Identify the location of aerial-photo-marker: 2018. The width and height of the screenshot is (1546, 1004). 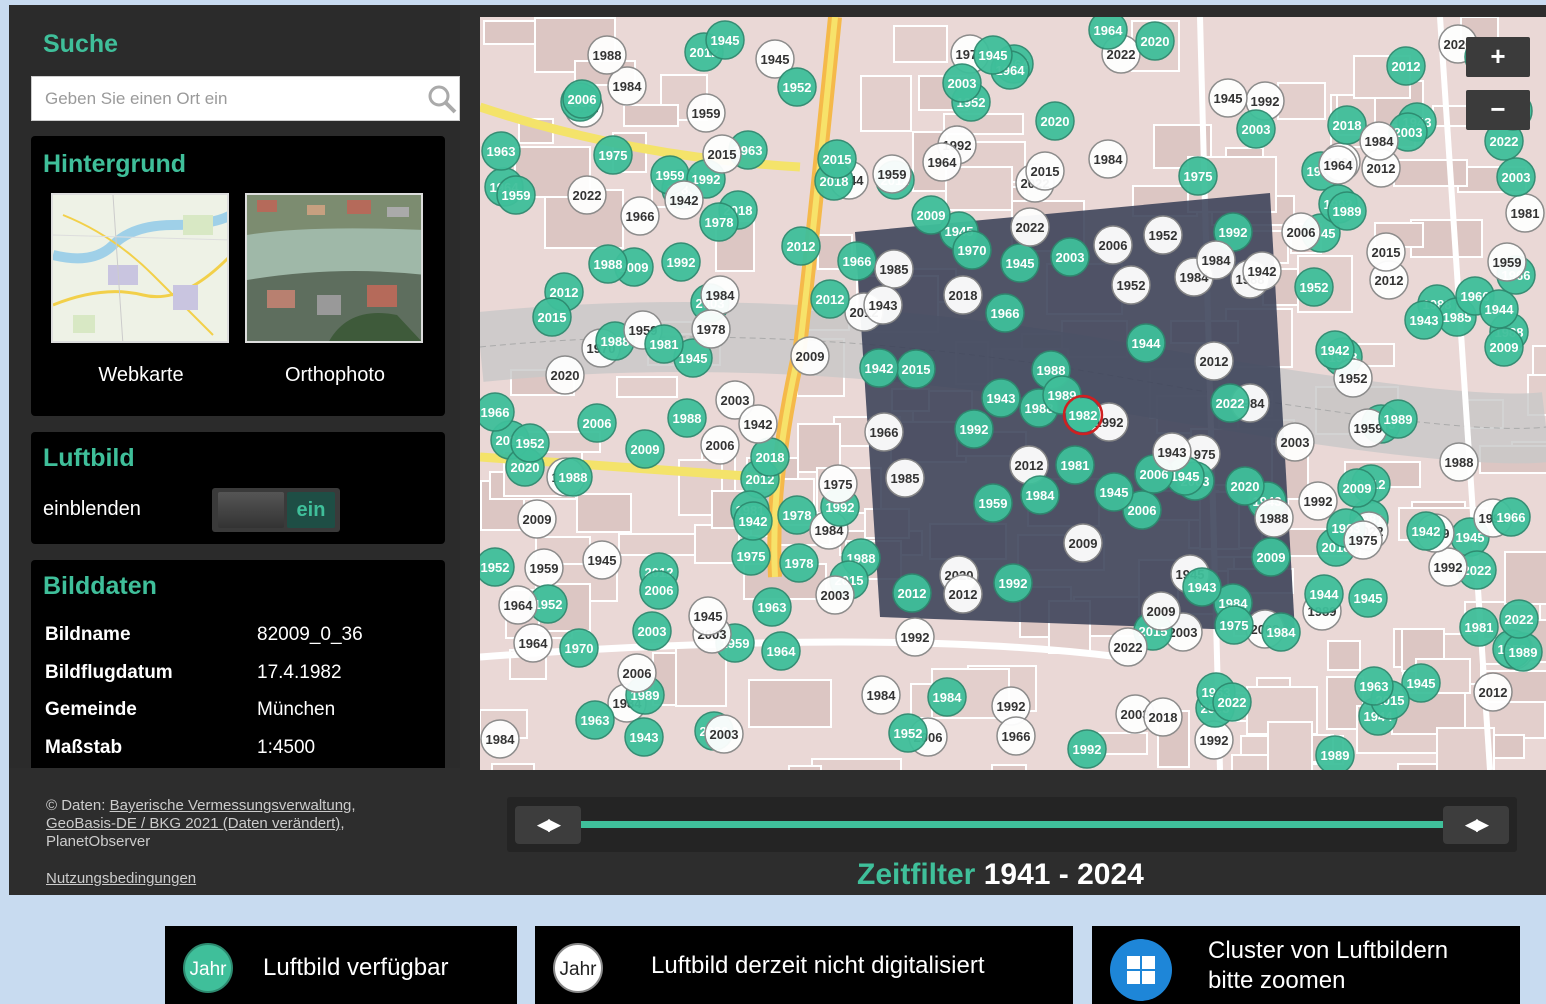
(1163, 717).